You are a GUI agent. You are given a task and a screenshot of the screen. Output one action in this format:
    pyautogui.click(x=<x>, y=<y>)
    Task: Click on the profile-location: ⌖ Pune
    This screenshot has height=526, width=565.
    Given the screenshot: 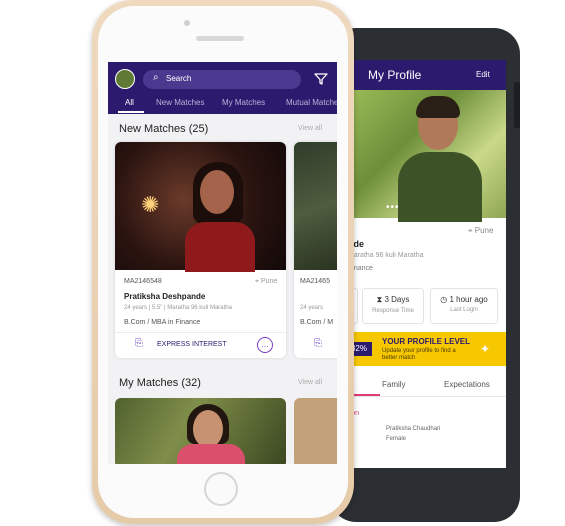 What is the action you would take?
    pyautogui.click(x=481, y=230)
    